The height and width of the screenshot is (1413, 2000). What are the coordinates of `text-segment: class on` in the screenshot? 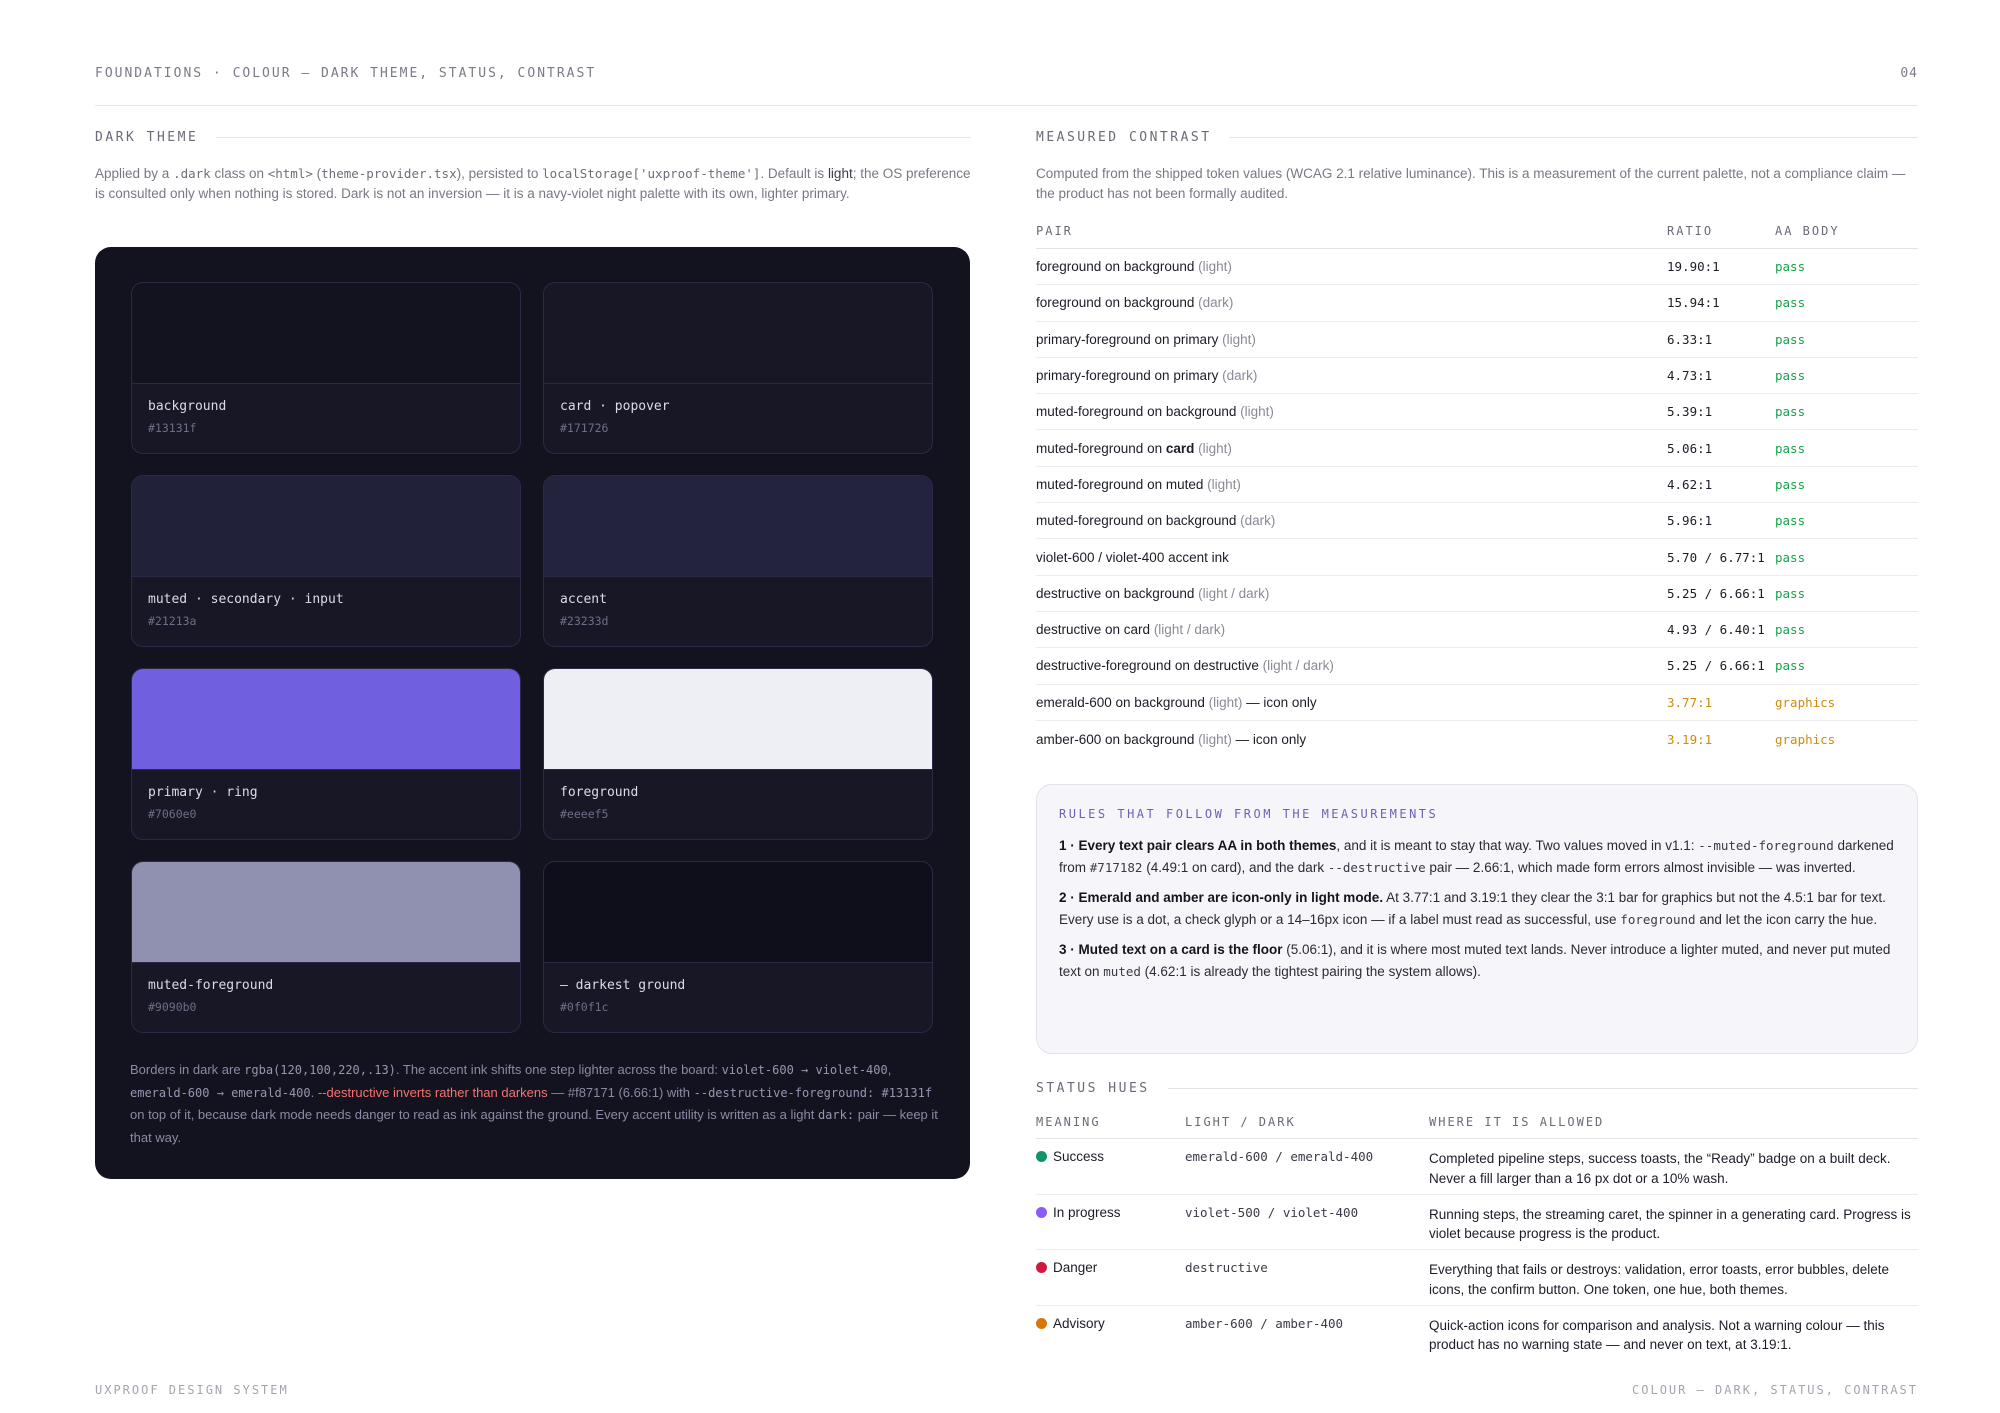 It's located at (239, 173).